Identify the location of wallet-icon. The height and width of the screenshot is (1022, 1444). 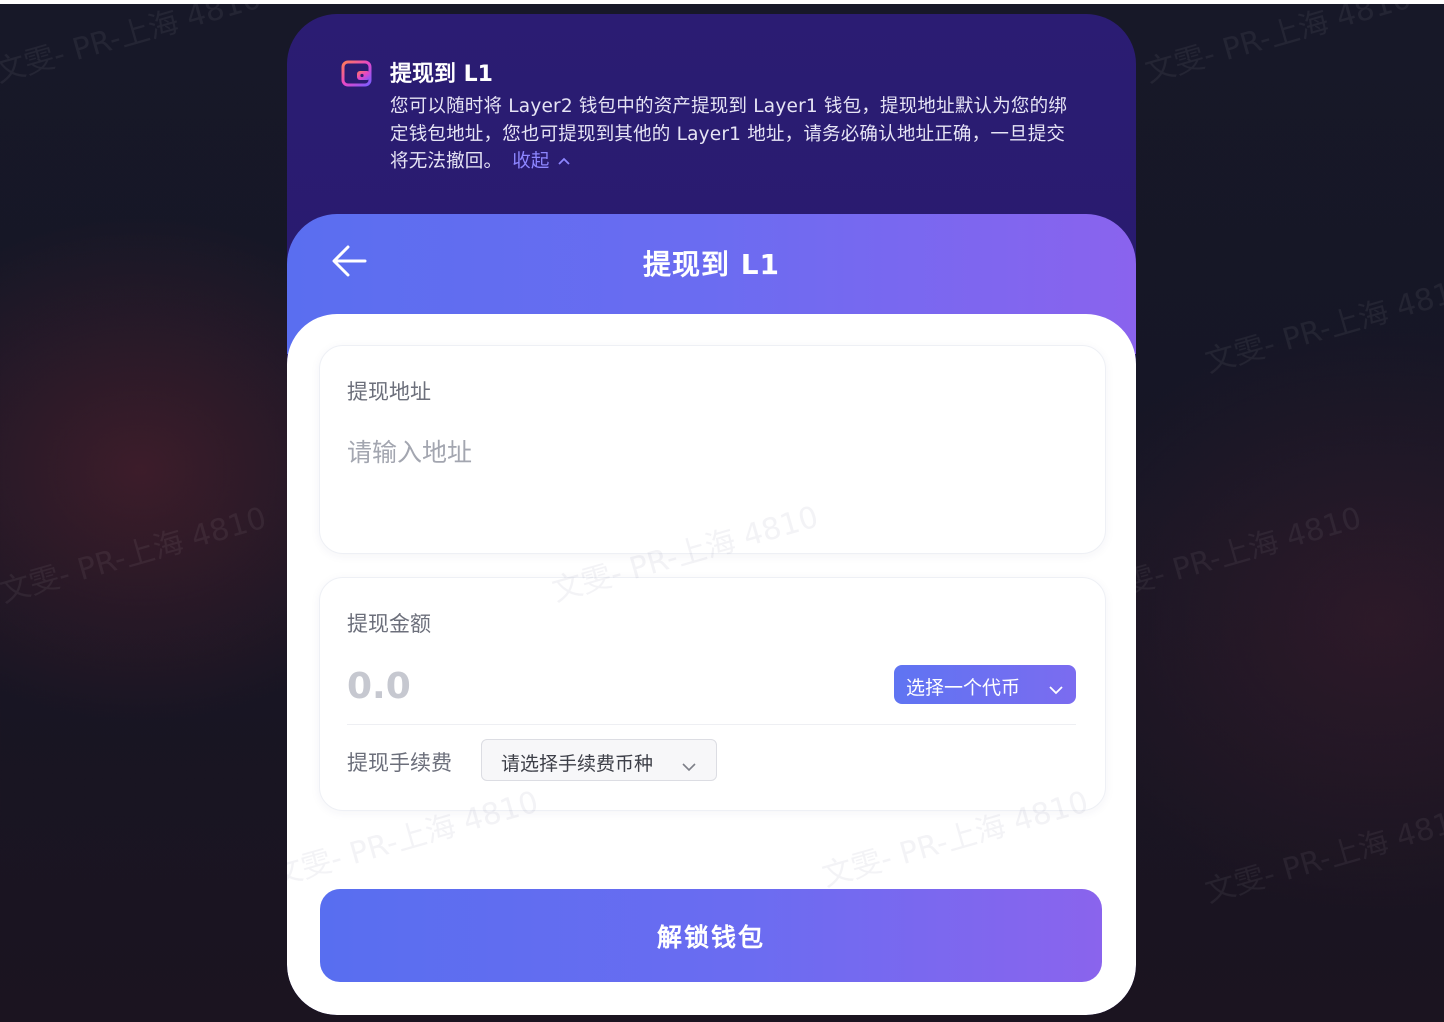
(357, 73).